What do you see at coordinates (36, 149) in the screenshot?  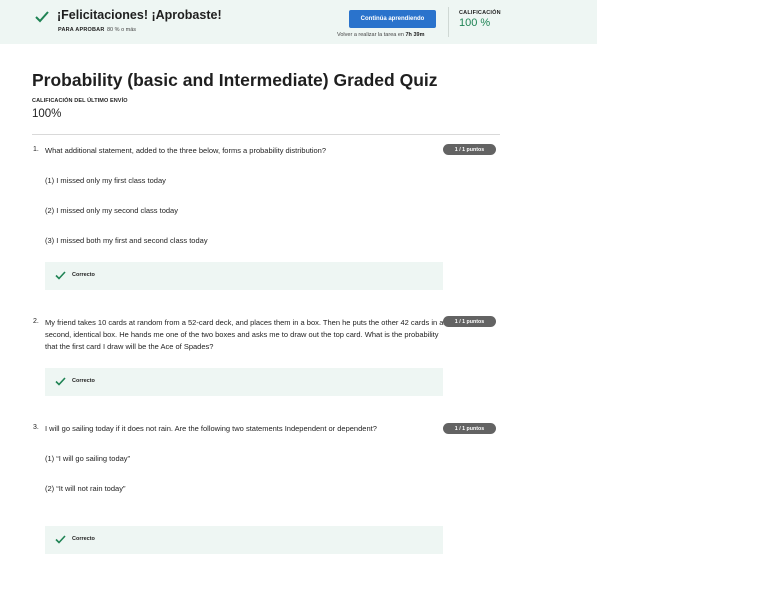 I see `question-number: 1.` at bounding box center [36, 149].